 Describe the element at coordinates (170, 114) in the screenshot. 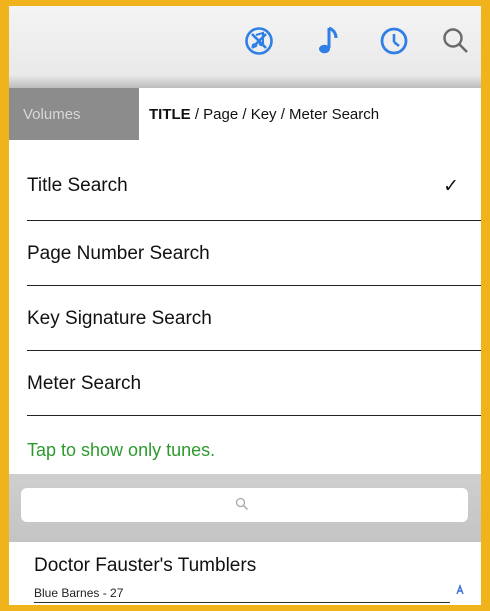

I see `active-mode-label: TITLE` at that location.